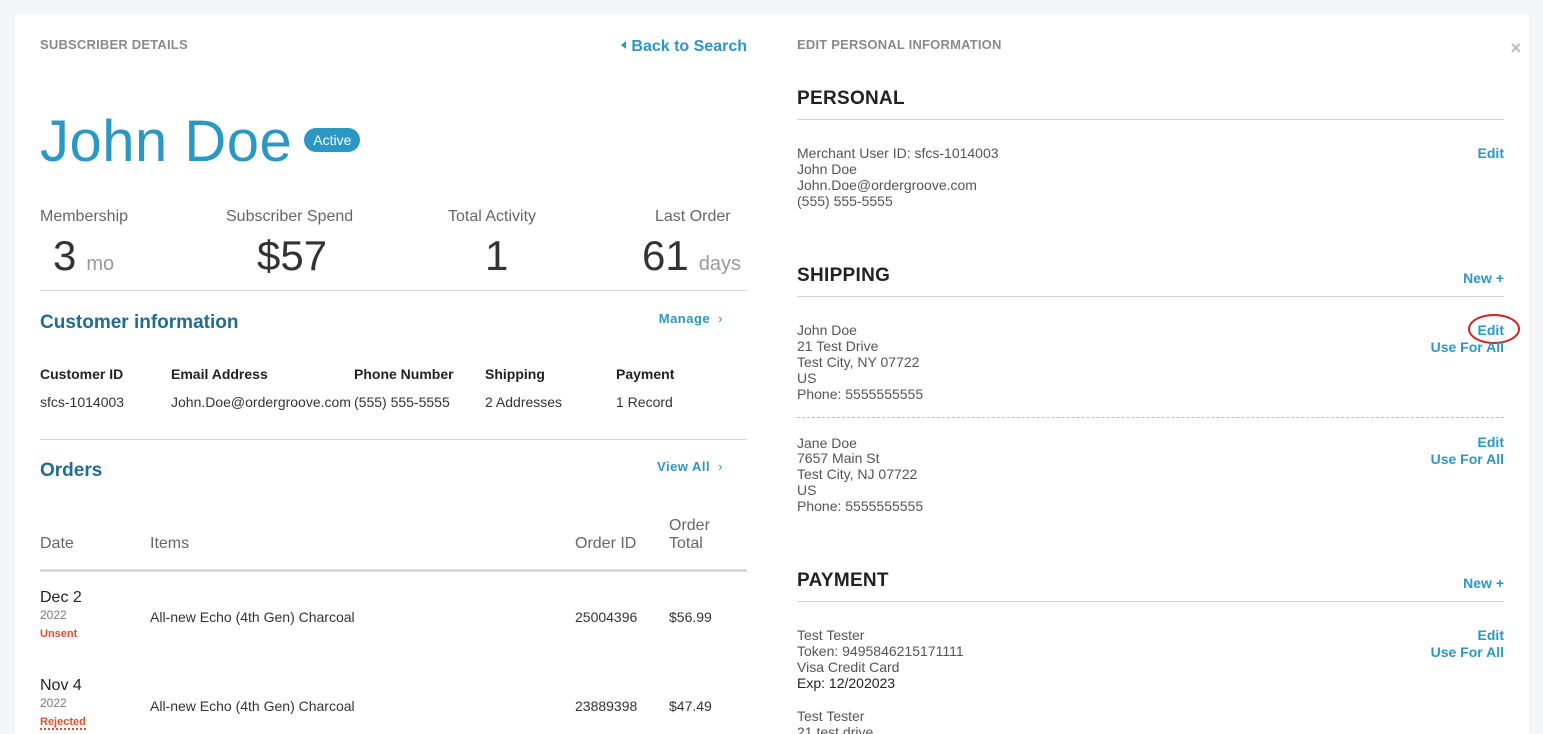 Image resolution: width=1543 pixels, height=734 pixels. I want to click on payment-line: Token: 9495846215171111, so click(880, 651).